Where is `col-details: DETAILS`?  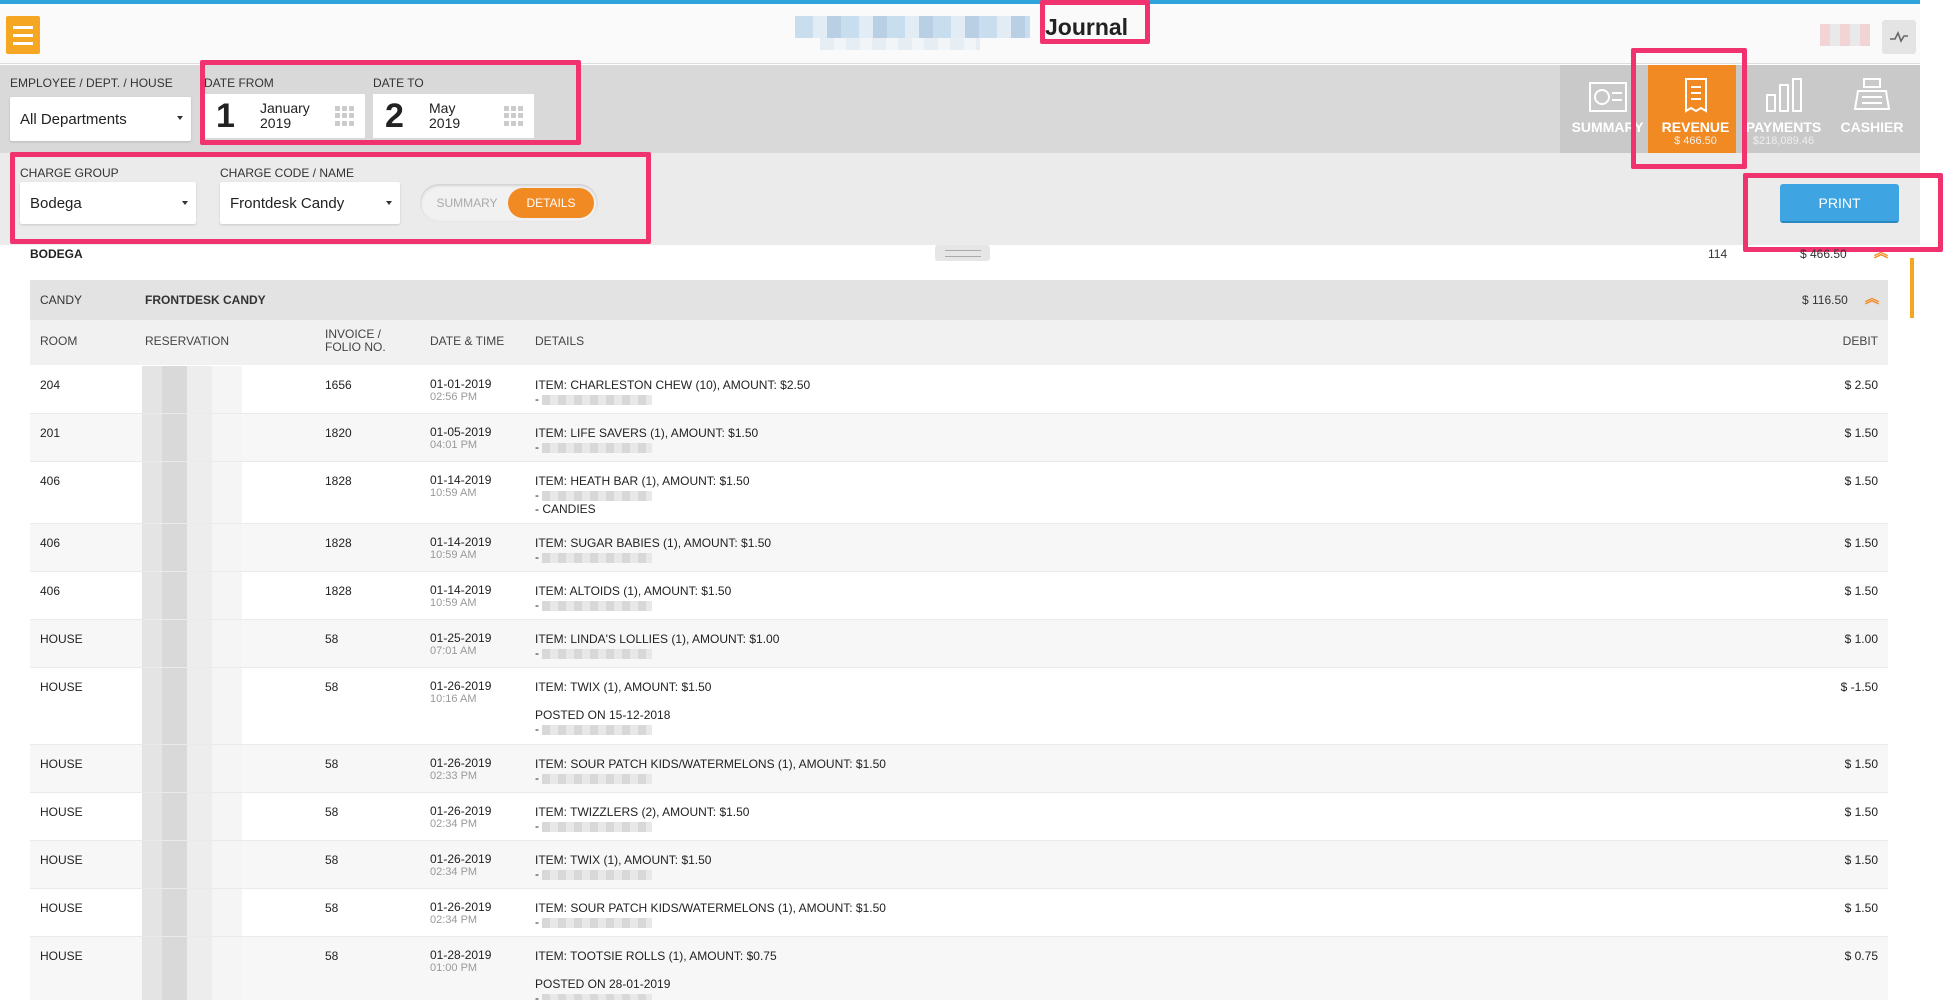
col-details: DETAILS is located at coordinates (560, 341).